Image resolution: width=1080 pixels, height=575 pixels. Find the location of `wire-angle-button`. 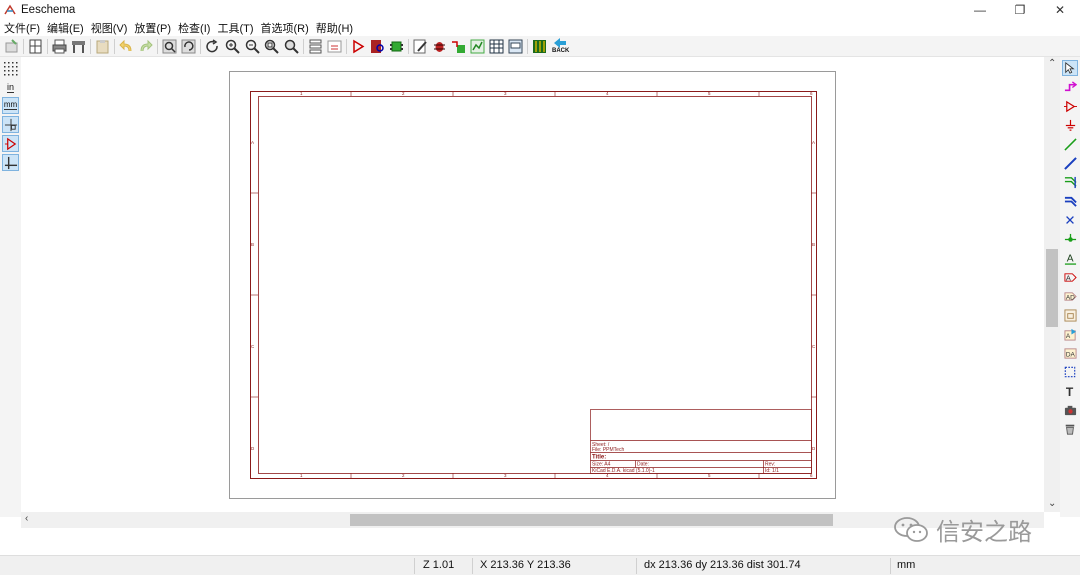

wire-angle-button is located at coordinates (10, 162).